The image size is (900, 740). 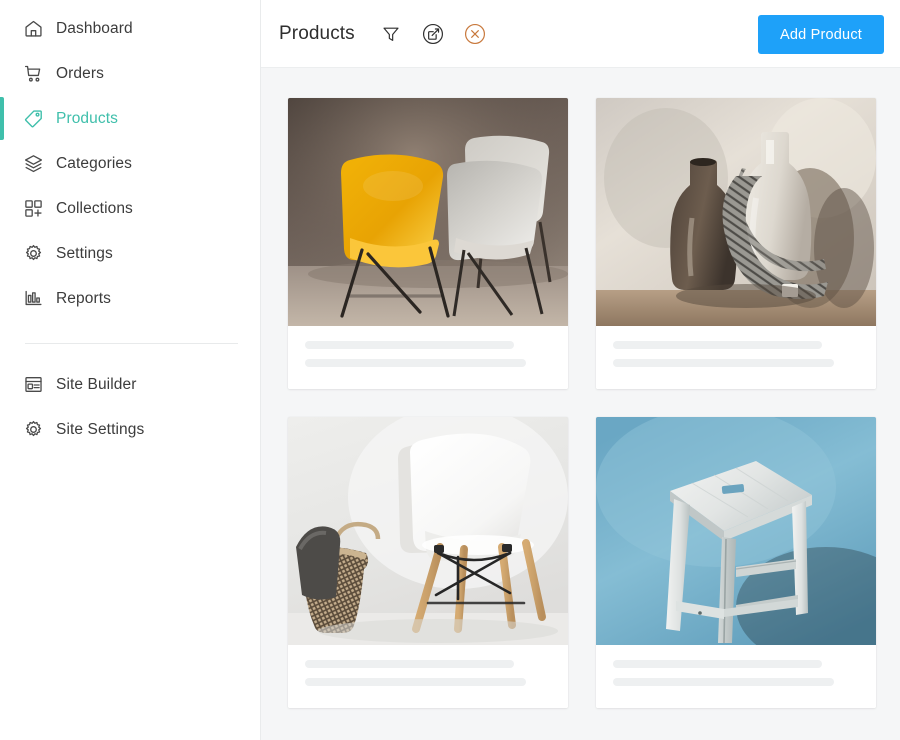 I want to click on cart-icon, so click(x=33, y=74).